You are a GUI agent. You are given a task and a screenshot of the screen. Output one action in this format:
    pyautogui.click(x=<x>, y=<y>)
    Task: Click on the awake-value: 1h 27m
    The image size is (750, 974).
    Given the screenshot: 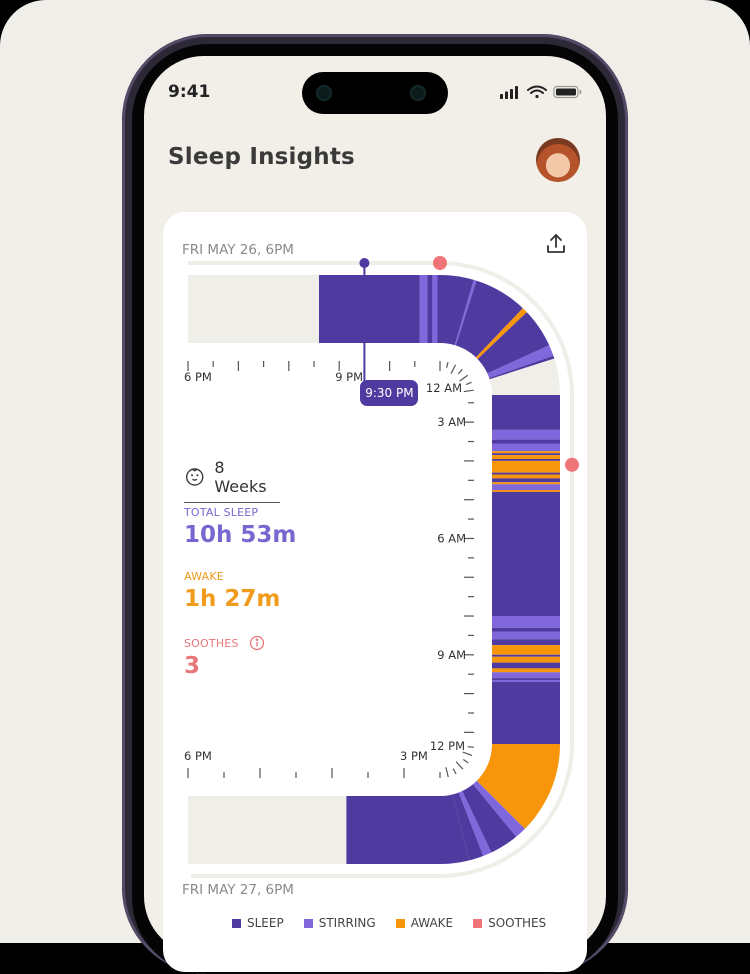 What is the action you would take?
    pyautogui.click(x=232, y=599)
    